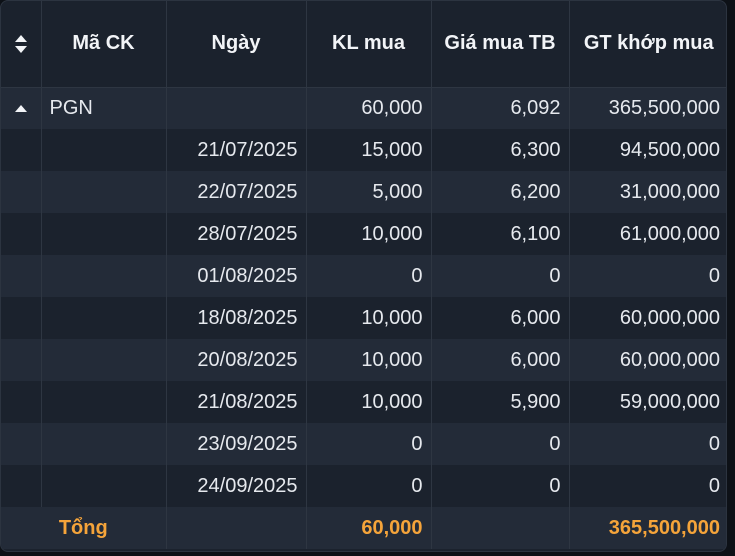 Image resolution: width=735 pixels, height=556 pixels. Describe the element at coordinates (669, 401) in the screenshot. I see `row-matched-buy-value: 59,000,000` at that location.